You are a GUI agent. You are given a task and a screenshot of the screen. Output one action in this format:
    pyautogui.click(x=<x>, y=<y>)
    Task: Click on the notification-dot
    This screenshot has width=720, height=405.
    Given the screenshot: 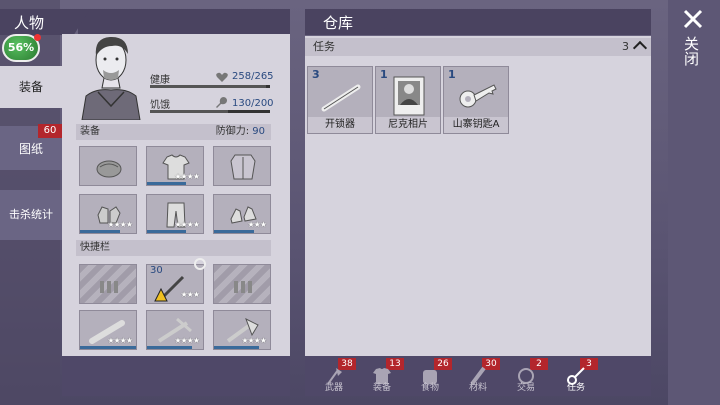 What is the action you would take?
    pyautogui.click(x=37, y=37)
    